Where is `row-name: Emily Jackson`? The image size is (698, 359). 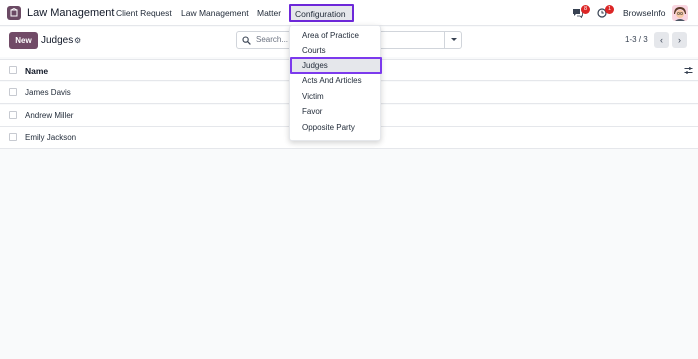 row-name: Emily Jackson is located at coordinates (50, 138).